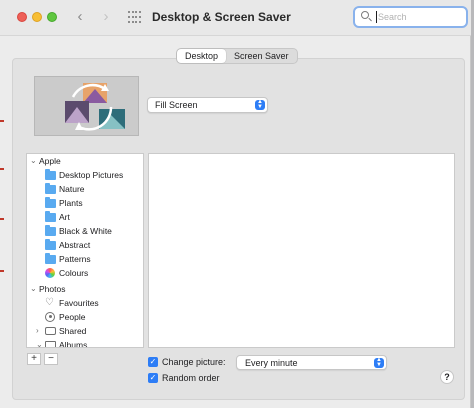  I want to click on change-picture-label: Change picture:, so click(194, 362).